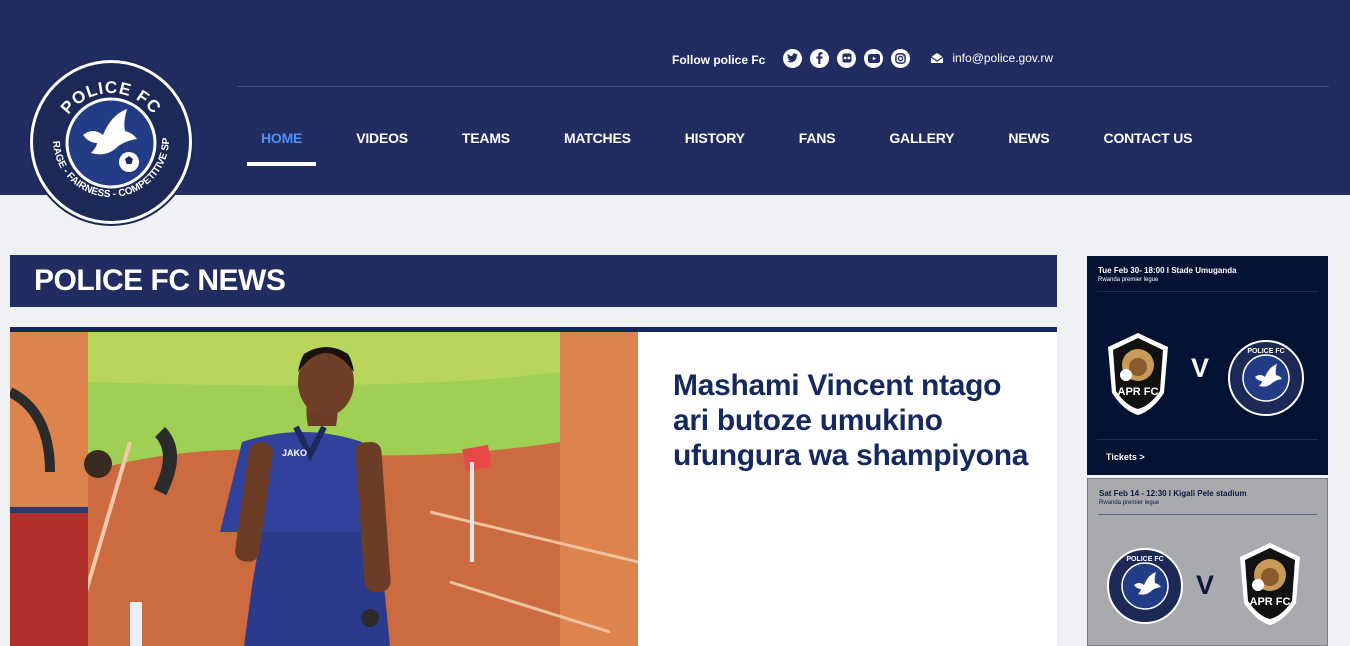  Describe the element at coordinates (820, 58) in the screenshot. I see `facebook-icon` at that location.